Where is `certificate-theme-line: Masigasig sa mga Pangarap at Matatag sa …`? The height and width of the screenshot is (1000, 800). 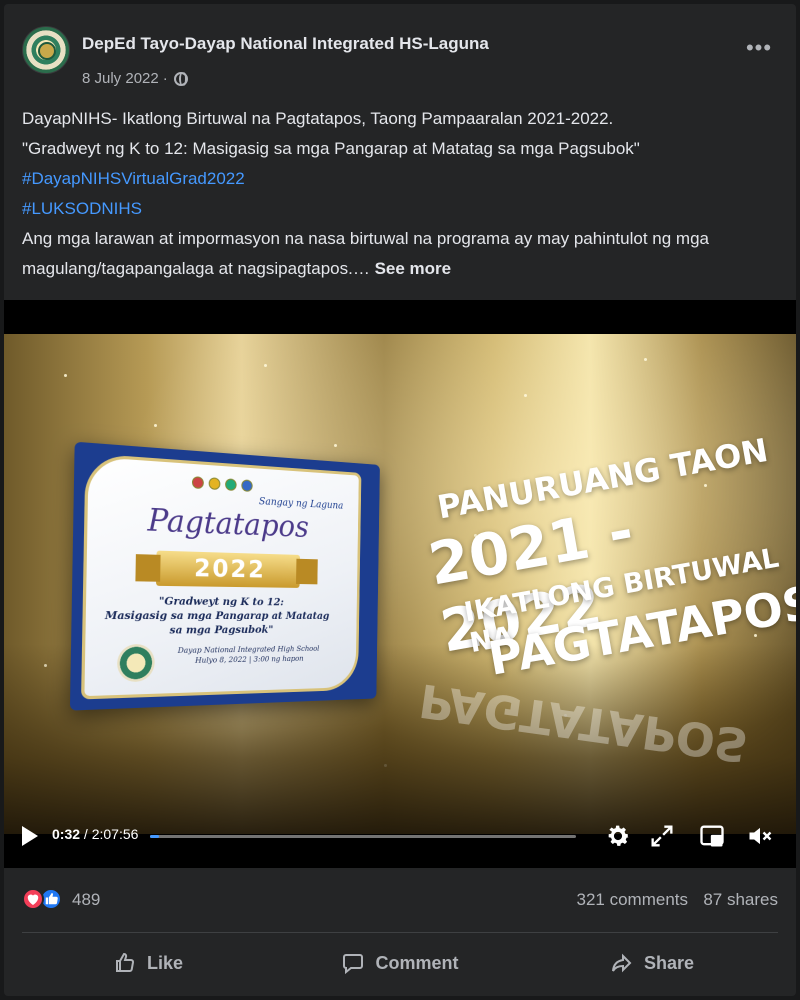
certificate-theme-line: Masigasig sa mga Pangarap at Matatag sa … is located at coordinates (217, 623).